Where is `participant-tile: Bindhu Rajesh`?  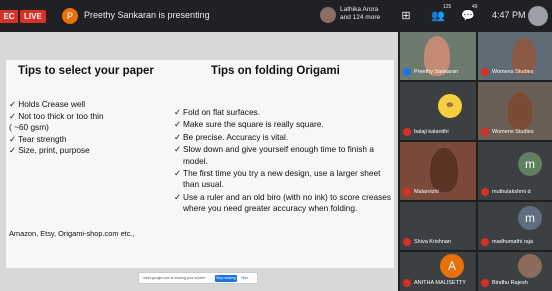
participant-tile: Bindhu Rajesh is located at coordinates (515, 271).